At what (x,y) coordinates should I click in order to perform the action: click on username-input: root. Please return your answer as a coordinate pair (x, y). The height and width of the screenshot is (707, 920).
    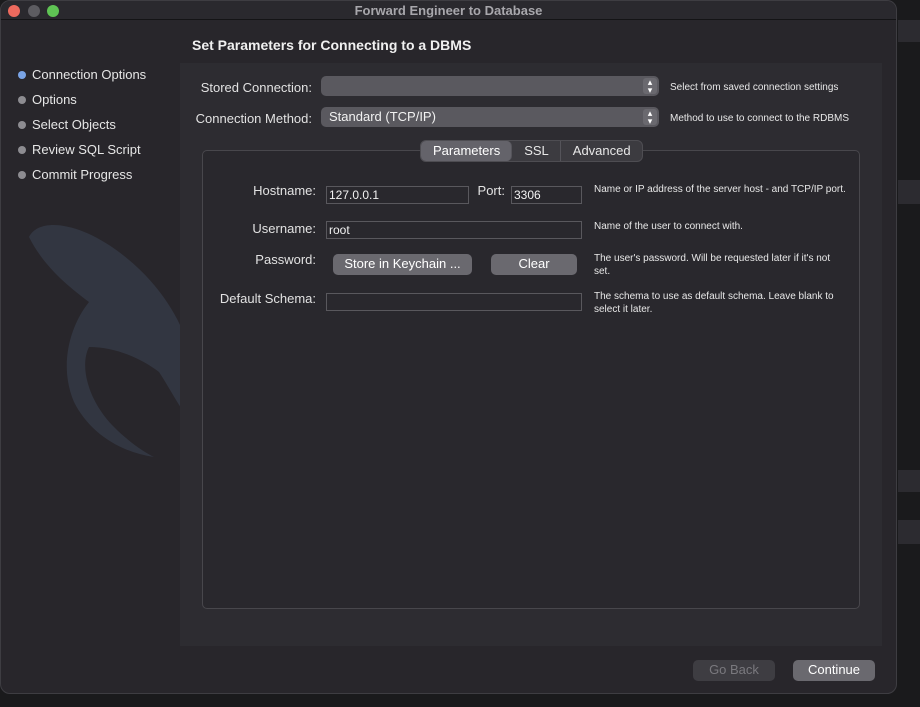
    Looking at the image, I should click on (454, 230).